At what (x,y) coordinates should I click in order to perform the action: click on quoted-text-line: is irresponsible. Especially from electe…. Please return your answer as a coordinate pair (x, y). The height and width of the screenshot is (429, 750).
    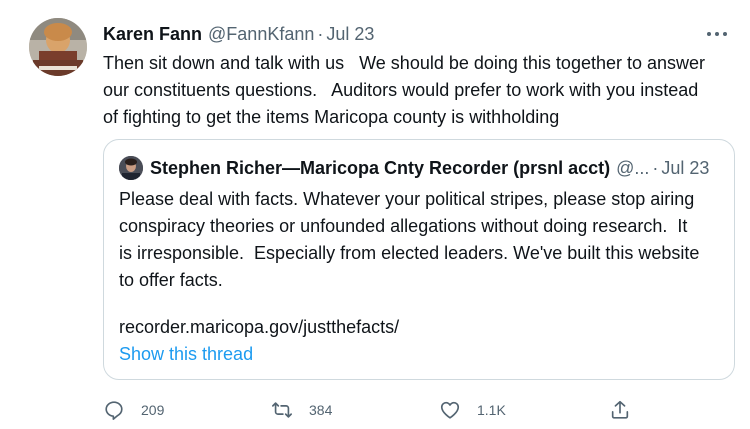
    Looking at the image, I should click on (409, 253).